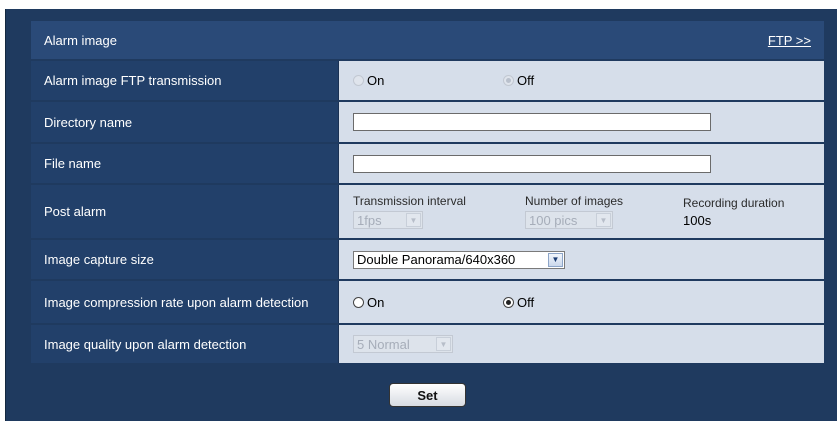  I want to click on directory-name-value, so click(581, 122).